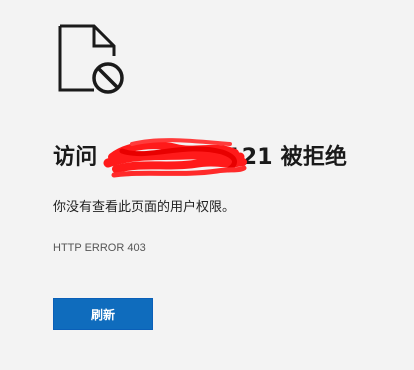  I want to click on red-redaction-scribble, so click(175, 158).